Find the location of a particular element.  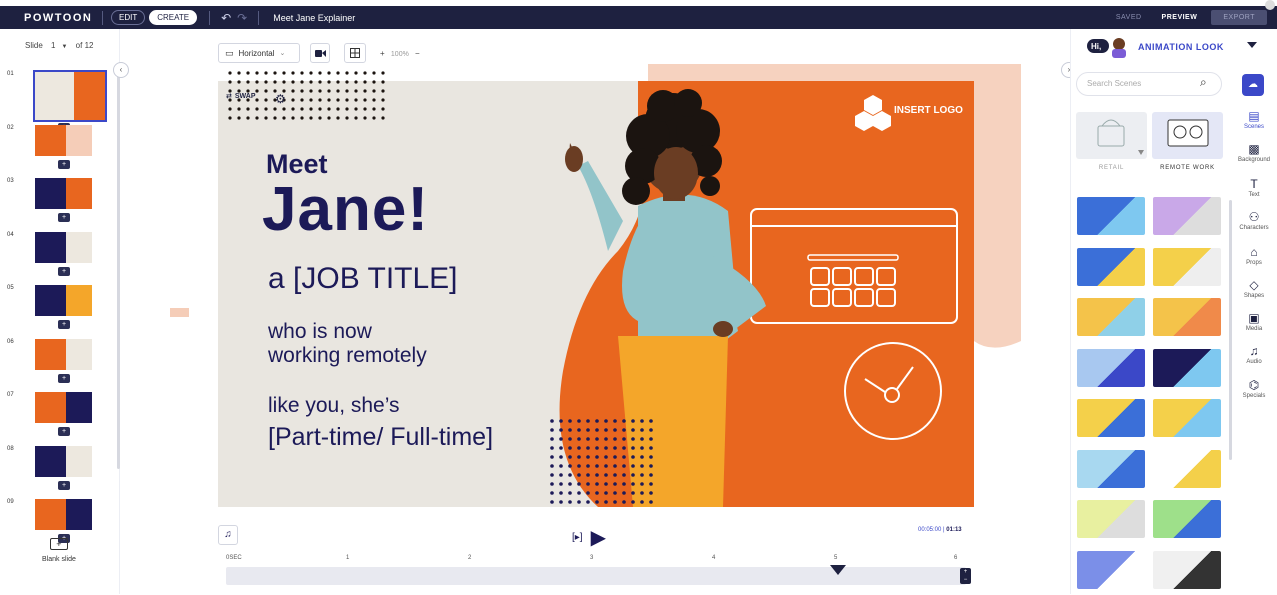

timeline-track is located at coordinates (596, 576).